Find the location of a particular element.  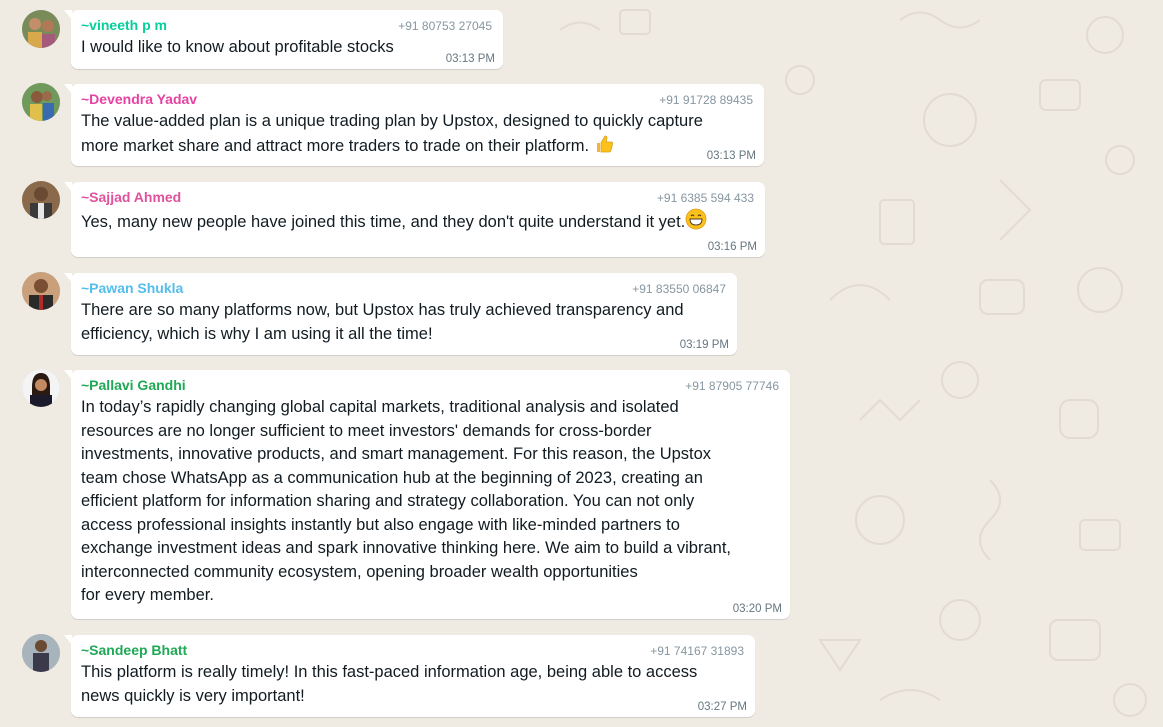

sender-phone: +91 74167 31893 is located at coordinates (697, 651).